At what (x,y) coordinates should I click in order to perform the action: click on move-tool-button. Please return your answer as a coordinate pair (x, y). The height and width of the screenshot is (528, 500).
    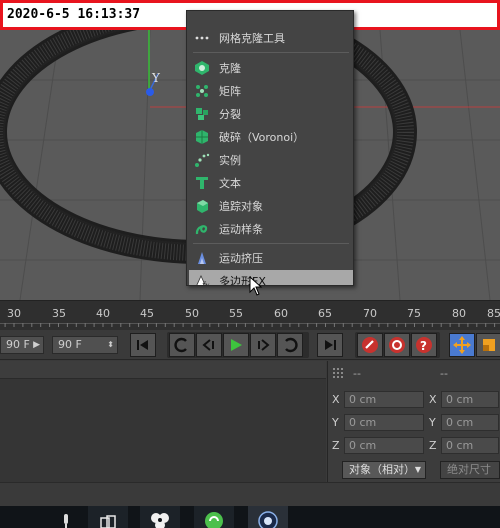
    Looking at the image, I should click on (462, 345).